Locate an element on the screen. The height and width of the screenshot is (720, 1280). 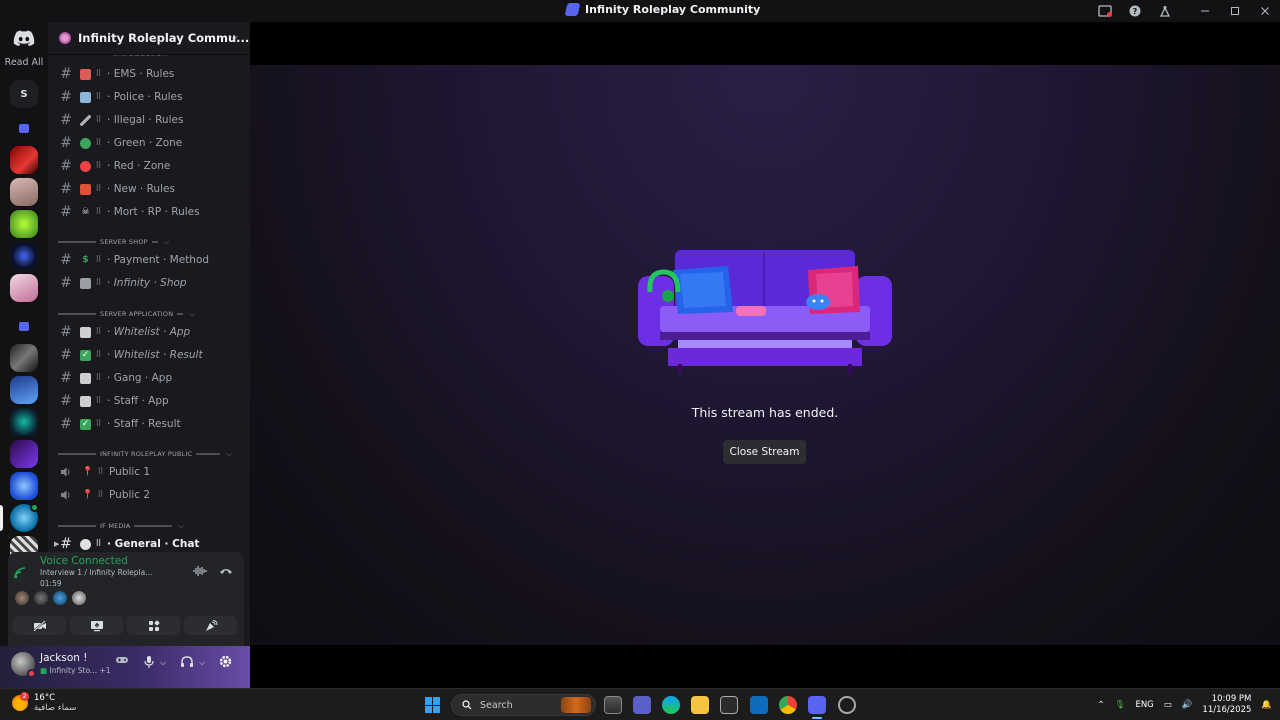
search-highlight-image is located at coordinates (576, 705).